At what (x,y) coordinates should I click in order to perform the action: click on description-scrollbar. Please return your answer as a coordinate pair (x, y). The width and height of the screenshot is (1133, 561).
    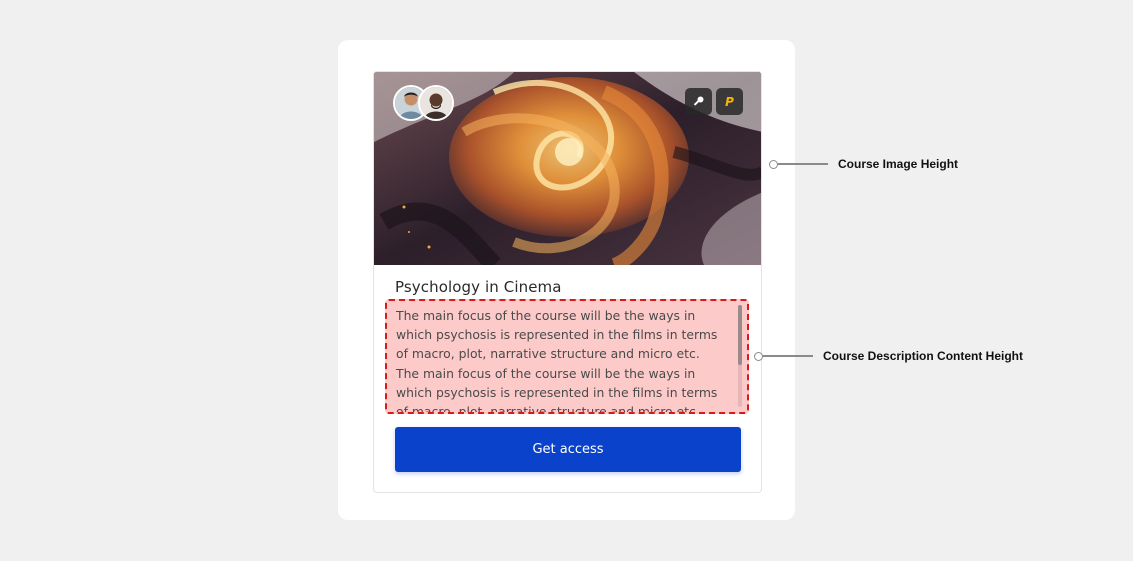
    Looking at the image, I should click on (740, 356).